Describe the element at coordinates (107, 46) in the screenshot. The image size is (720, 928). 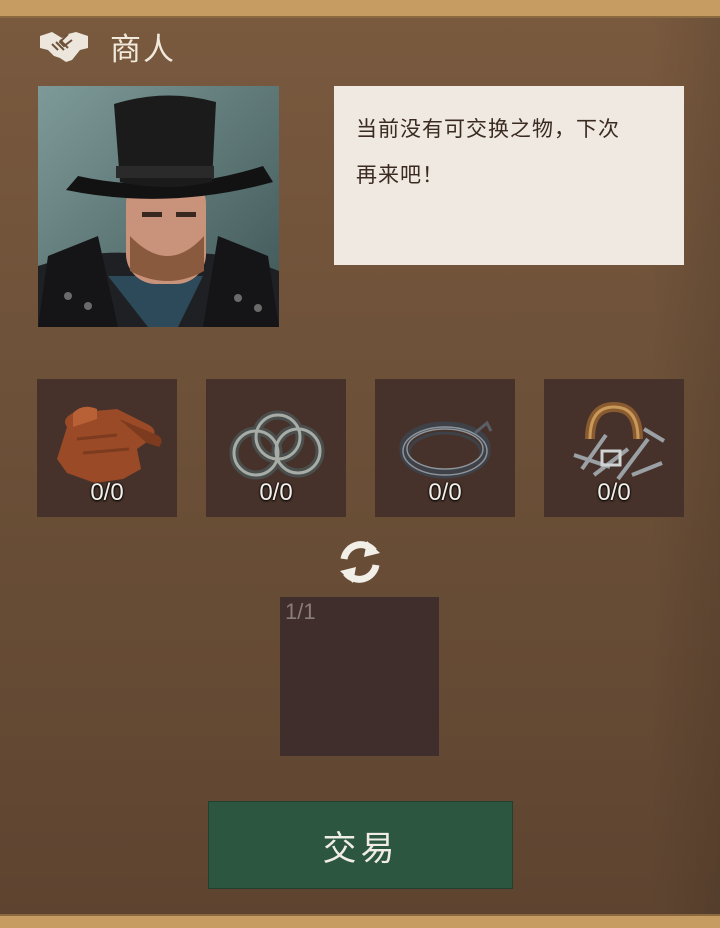
I see `header: 商人` at that location.